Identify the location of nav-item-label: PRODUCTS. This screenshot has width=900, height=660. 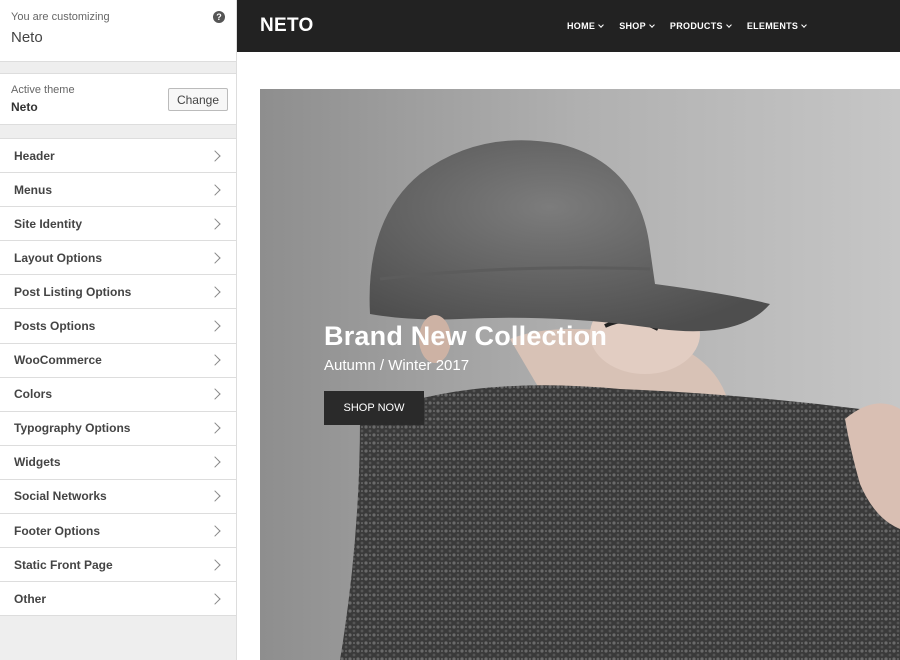
(696, 26).